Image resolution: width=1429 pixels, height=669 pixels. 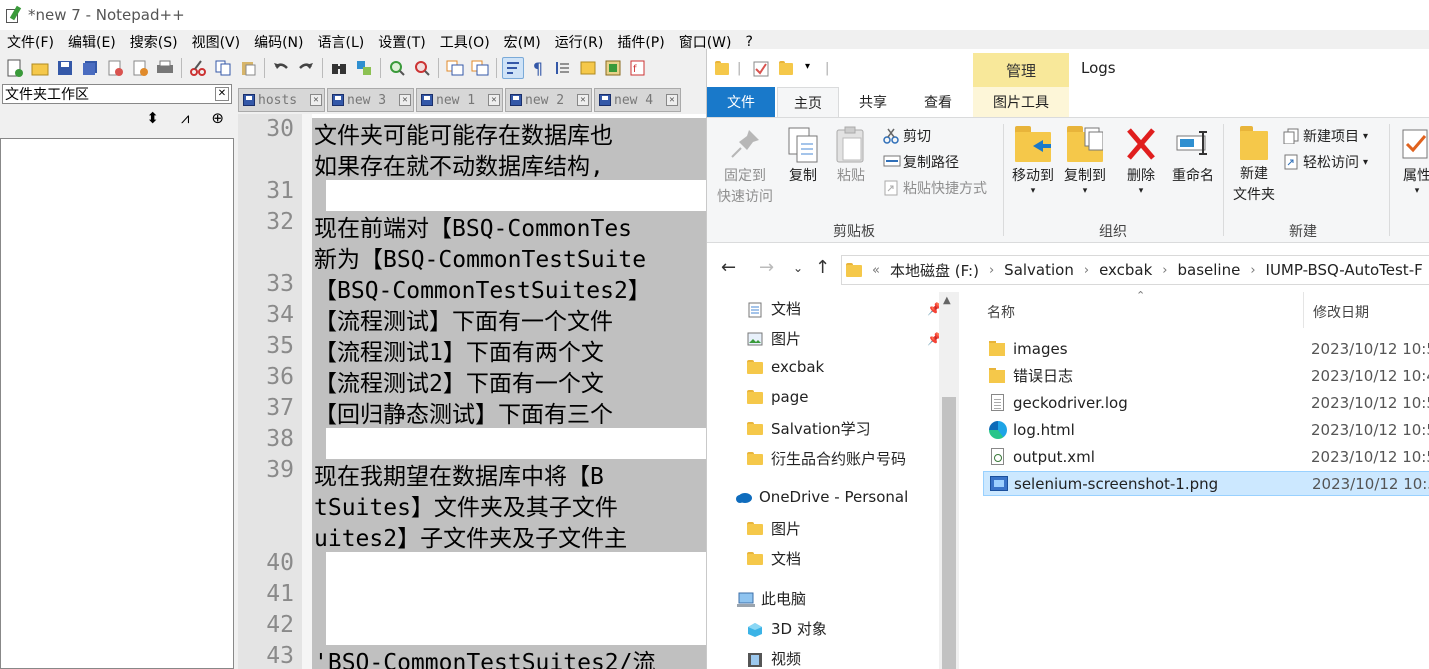 I want to click on code-line: 现在前端对【BSQ-CommonTes, so click(x=473, y=226).